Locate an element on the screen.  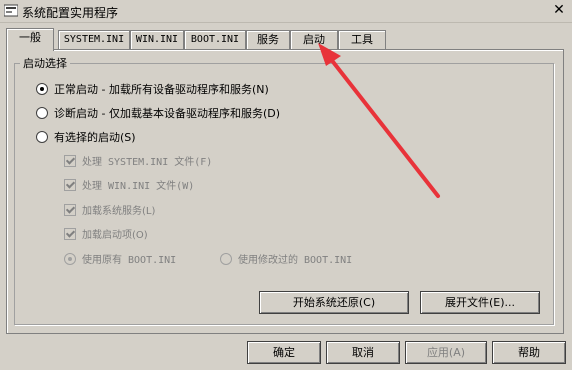
normal-startup-option: 正常启动 - 加载所有设备驱动程序和服务(N) is located at coordinates (152, 90).